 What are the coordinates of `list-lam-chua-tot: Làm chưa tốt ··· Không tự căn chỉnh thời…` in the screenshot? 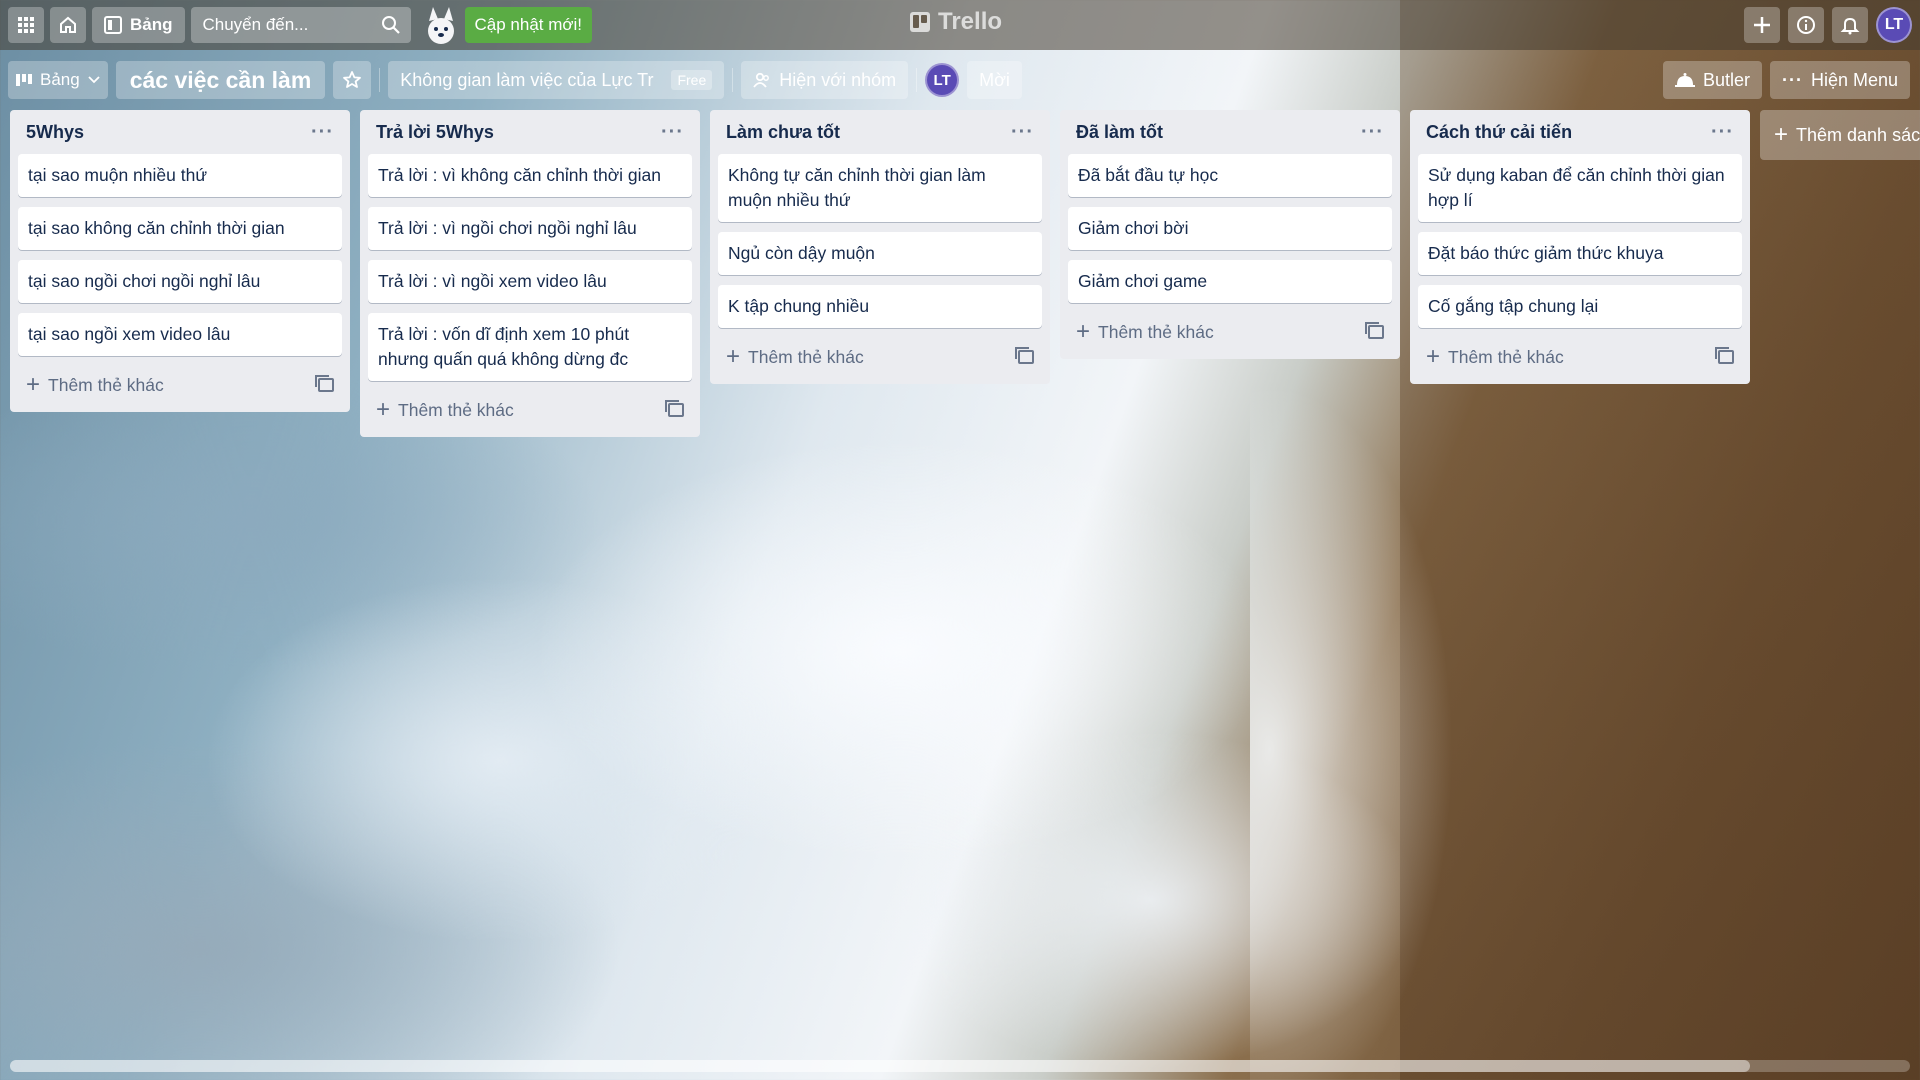 It's located at (880, 247).